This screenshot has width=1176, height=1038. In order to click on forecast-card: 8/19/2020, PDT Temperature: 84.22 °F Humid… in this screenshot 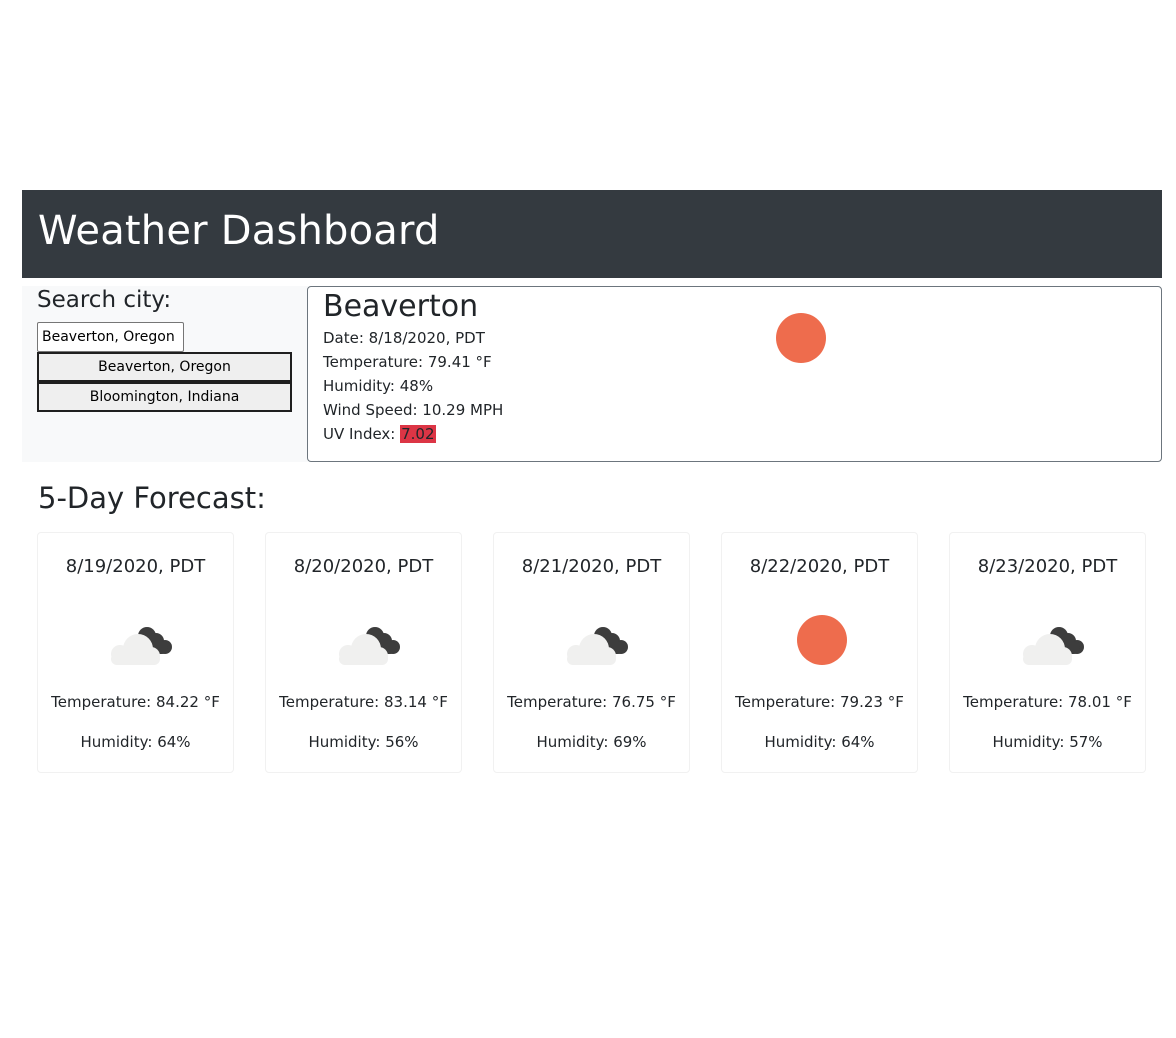, I will do `click(135, 652)`.